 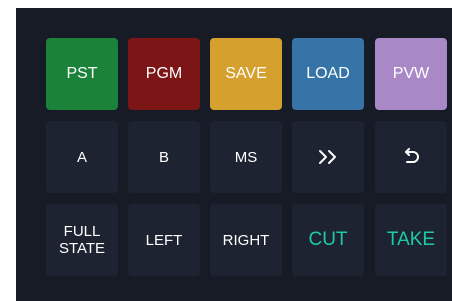 I want to click on a-button: A, so click(x=82, y=157).